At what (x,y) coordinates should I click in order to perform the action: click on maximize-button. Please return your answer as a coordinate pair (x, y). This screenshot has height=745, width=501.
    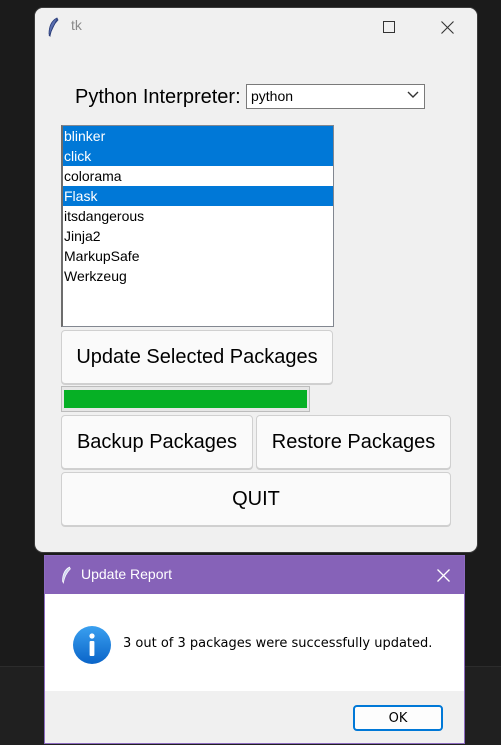
    Looking at the image, I should click on (389, 27).